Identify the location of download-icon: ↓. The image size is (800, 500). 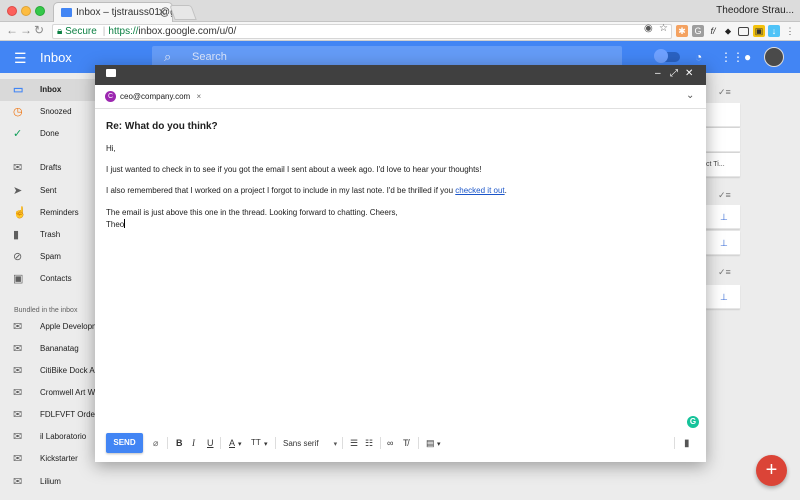
(774, 31).